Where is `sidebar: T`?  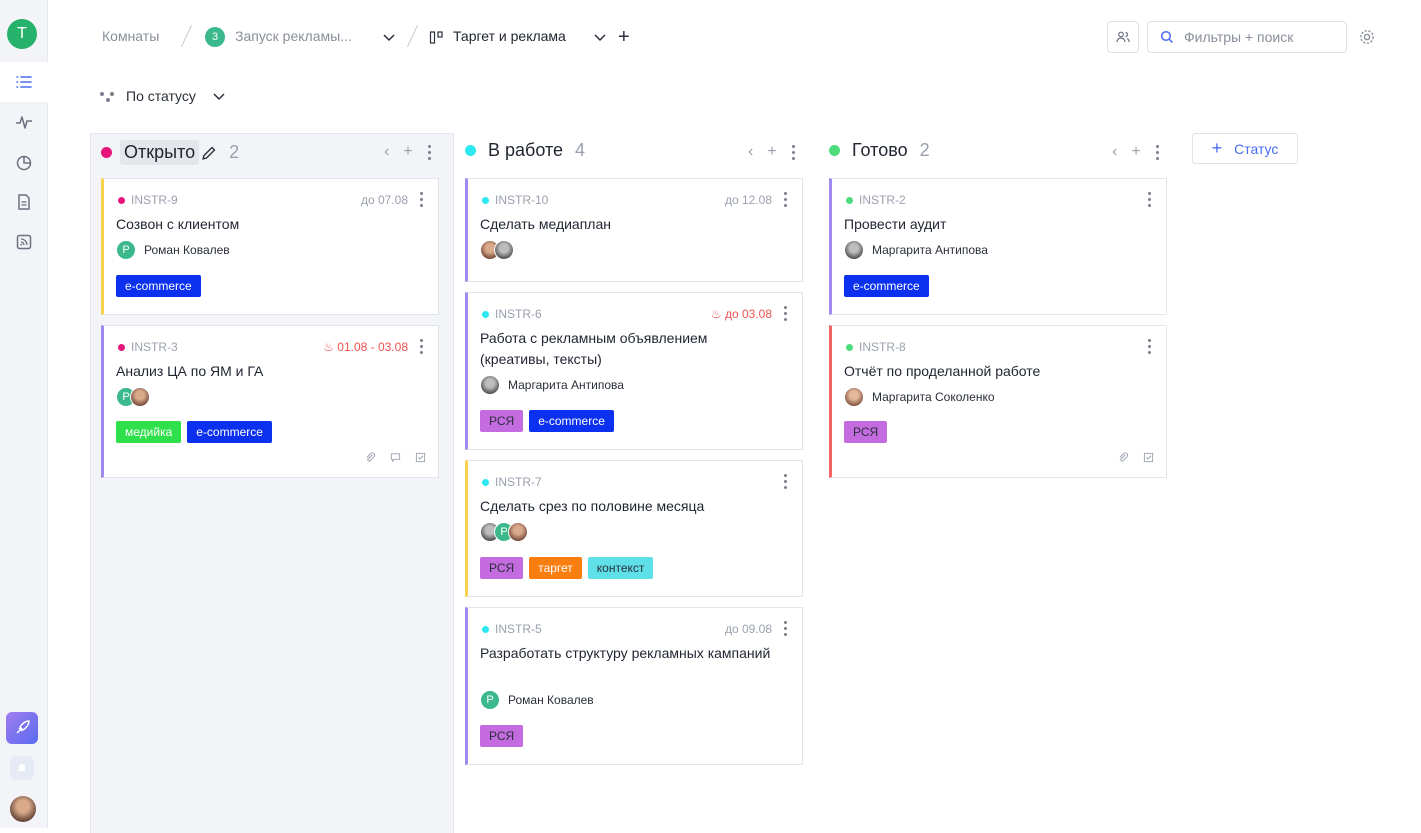
sidebar: T is located at coordinates (24, 414).